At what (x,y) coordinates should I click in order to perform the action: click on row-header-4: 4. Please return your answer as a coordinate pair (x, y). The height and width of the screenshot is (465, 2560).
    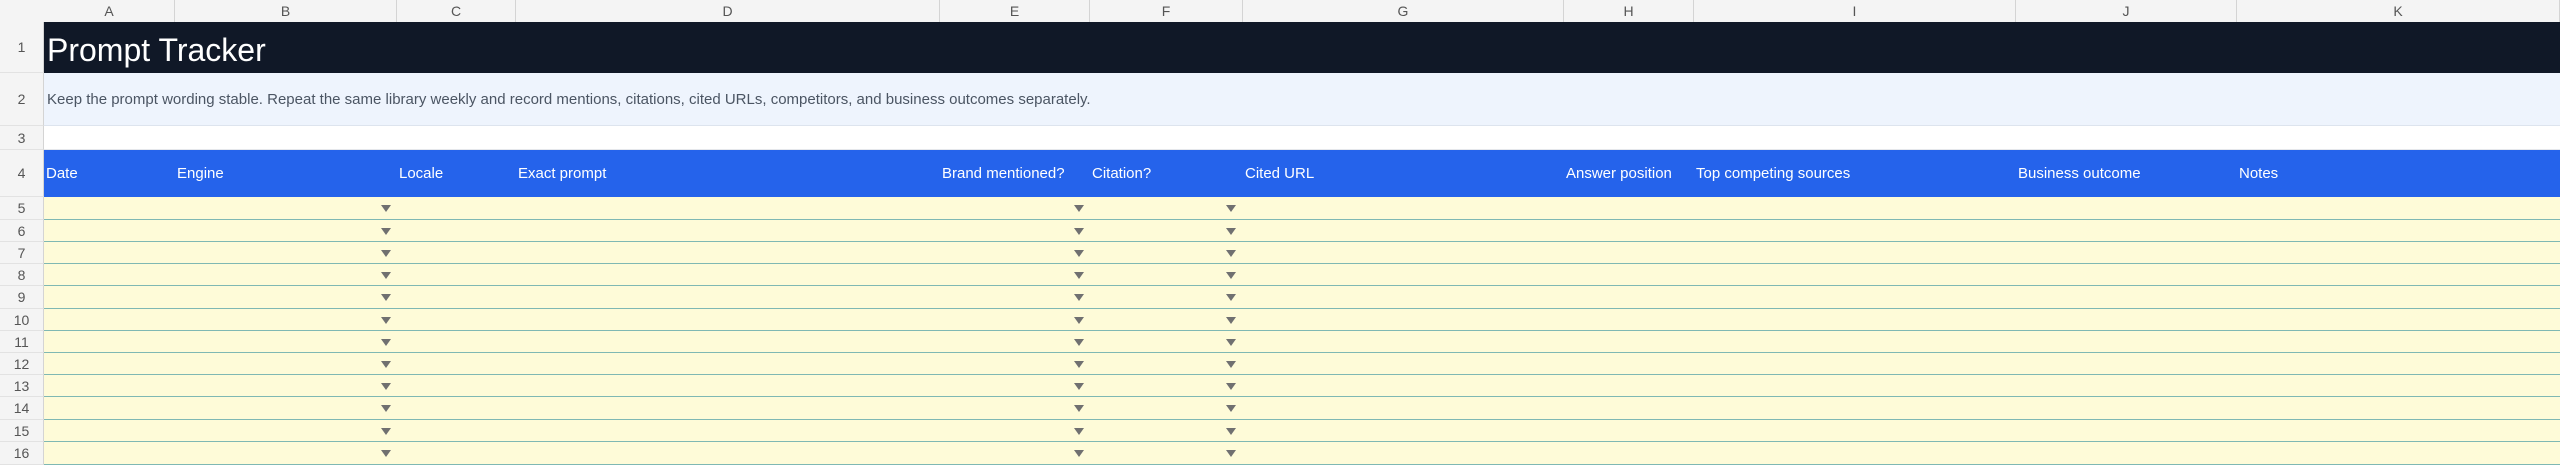
    Looking at the image, I should click on (22, 173).